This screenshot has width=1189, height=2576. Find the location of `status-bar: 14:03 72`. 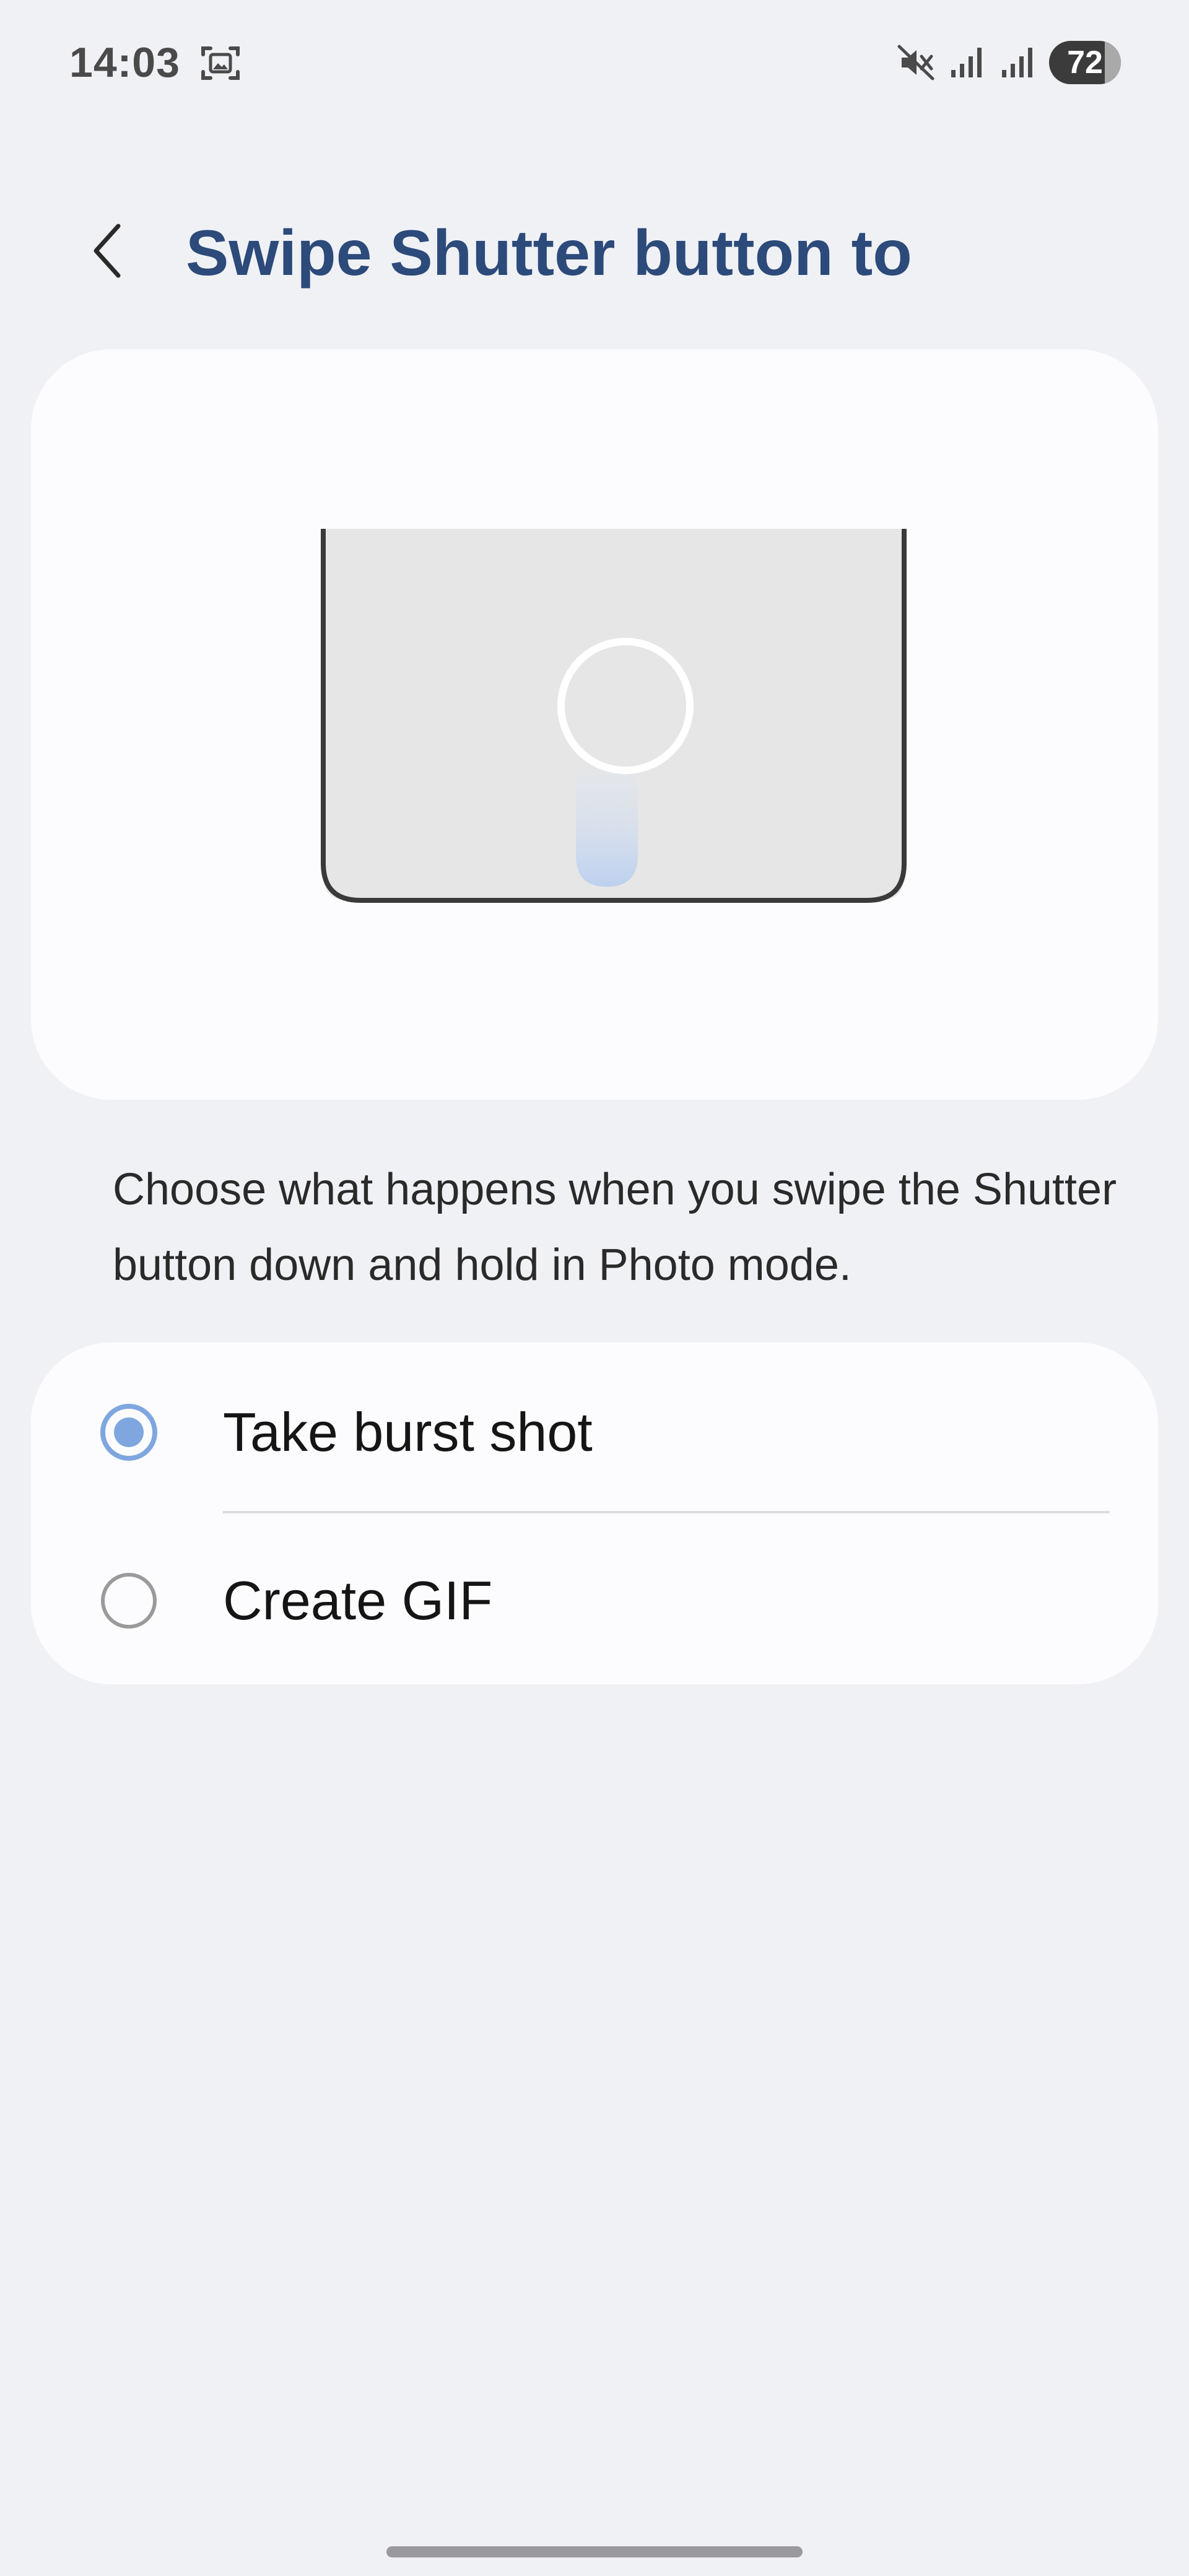

status-bar: 14:03 72 is located at coordinates (594, 65).